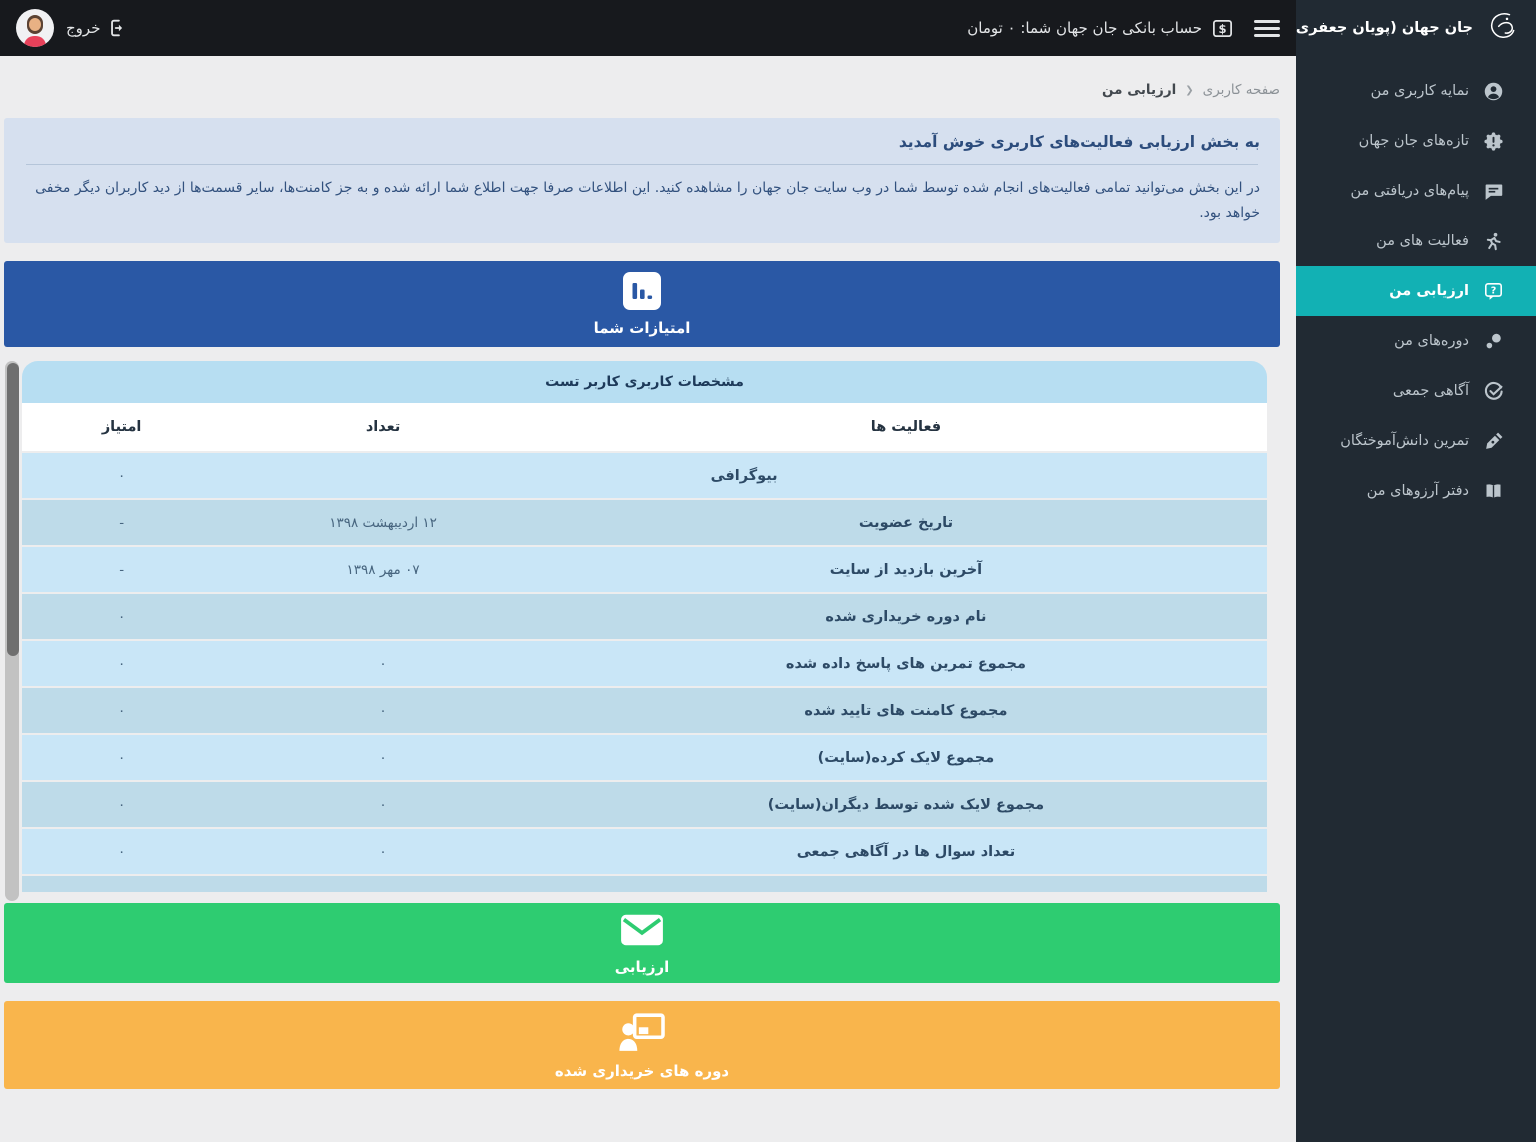 The image size is (1536, 1142). I want to click on activity-cell: مجموع لایک کرده(سایت), so click(906, 757).